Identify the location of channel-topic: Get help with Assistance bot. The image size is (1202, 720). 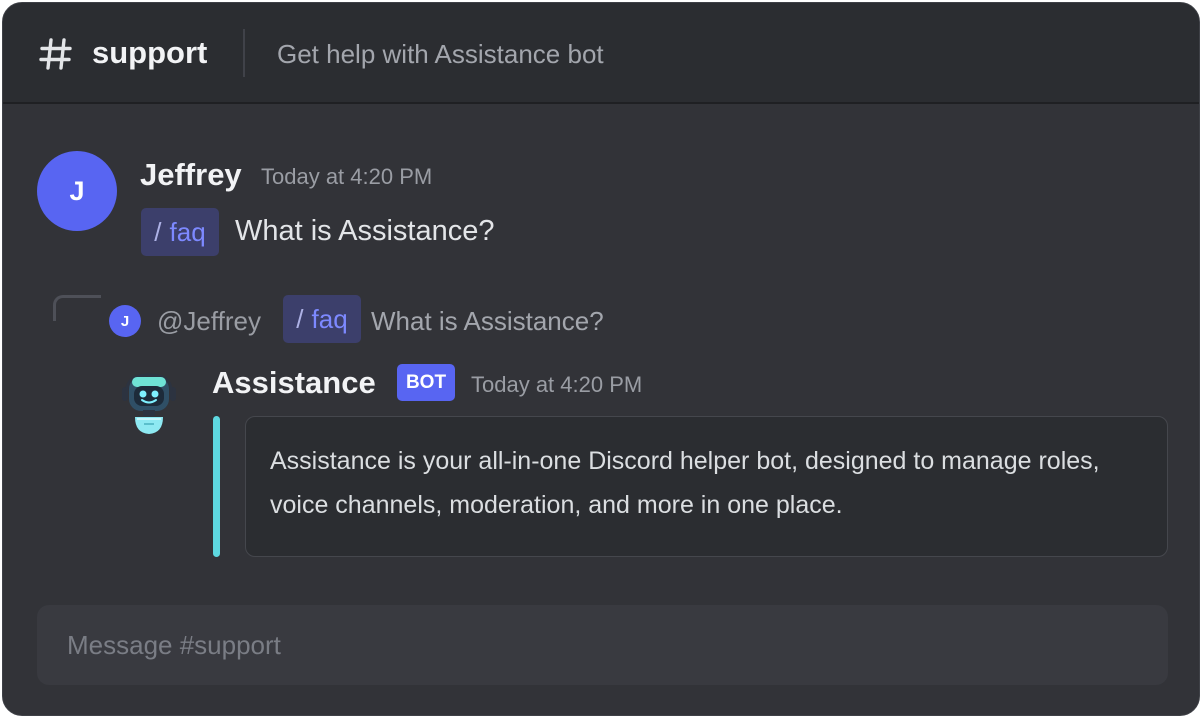
(440, 54).